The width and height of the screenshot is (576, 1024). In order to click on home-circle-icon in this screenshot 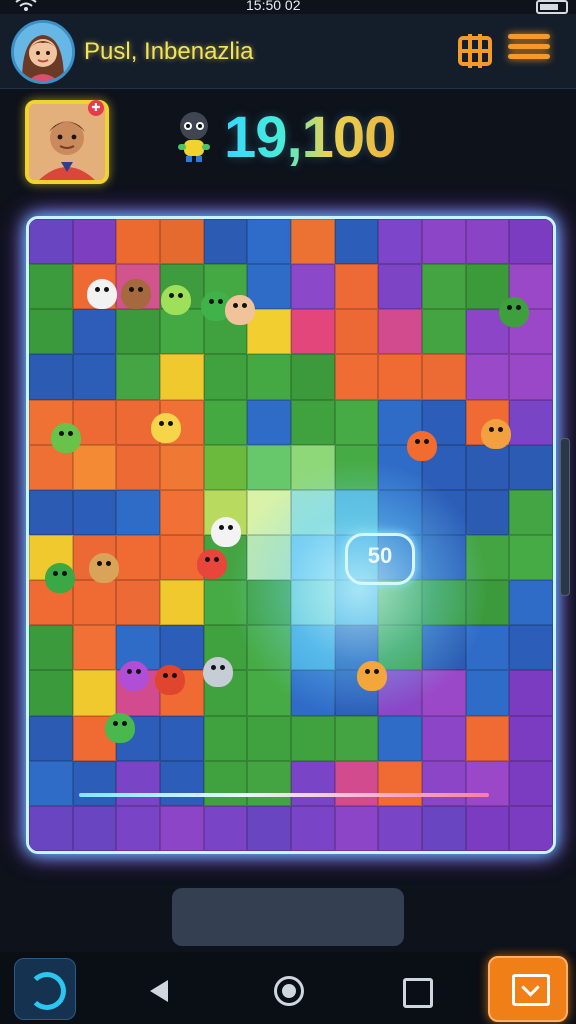, I will do `click(289, 991)`.